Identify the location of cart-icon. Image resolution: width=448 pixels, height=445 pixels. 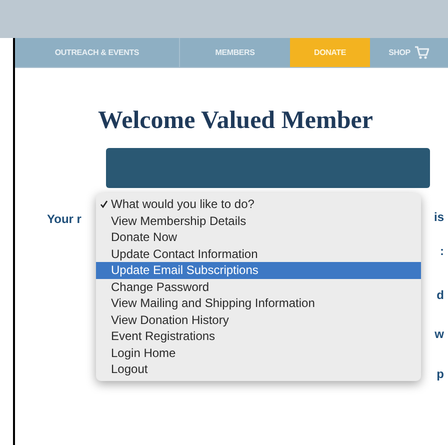
(422, 52).